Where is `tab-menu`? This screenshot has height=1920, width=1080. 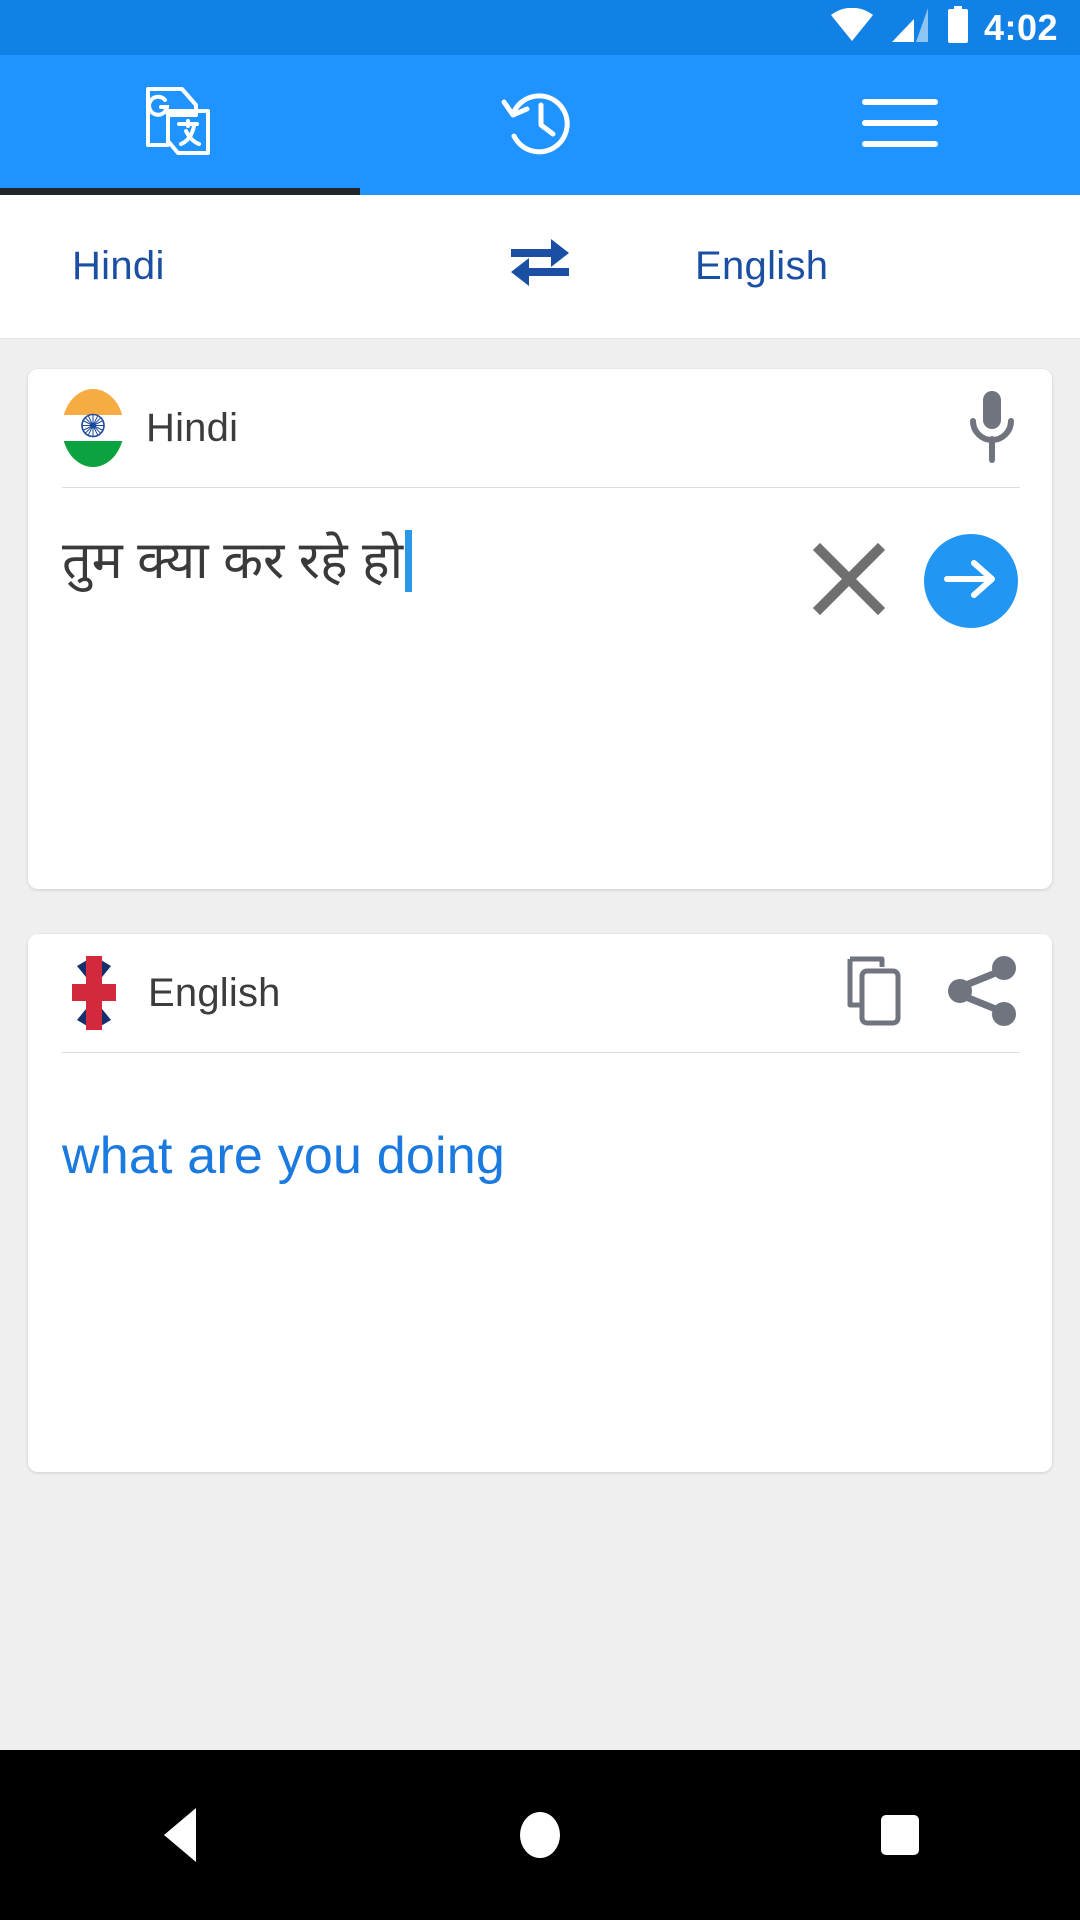
tab-menu is located at coordinates (900, 125).